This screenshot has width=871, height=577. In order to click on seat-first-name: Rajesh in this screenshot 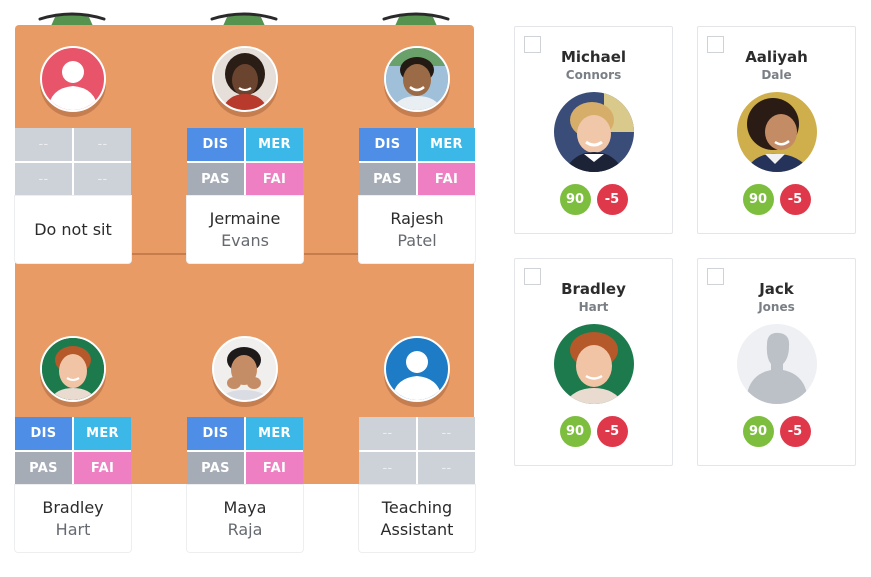, I will do `click(417, 218)`.